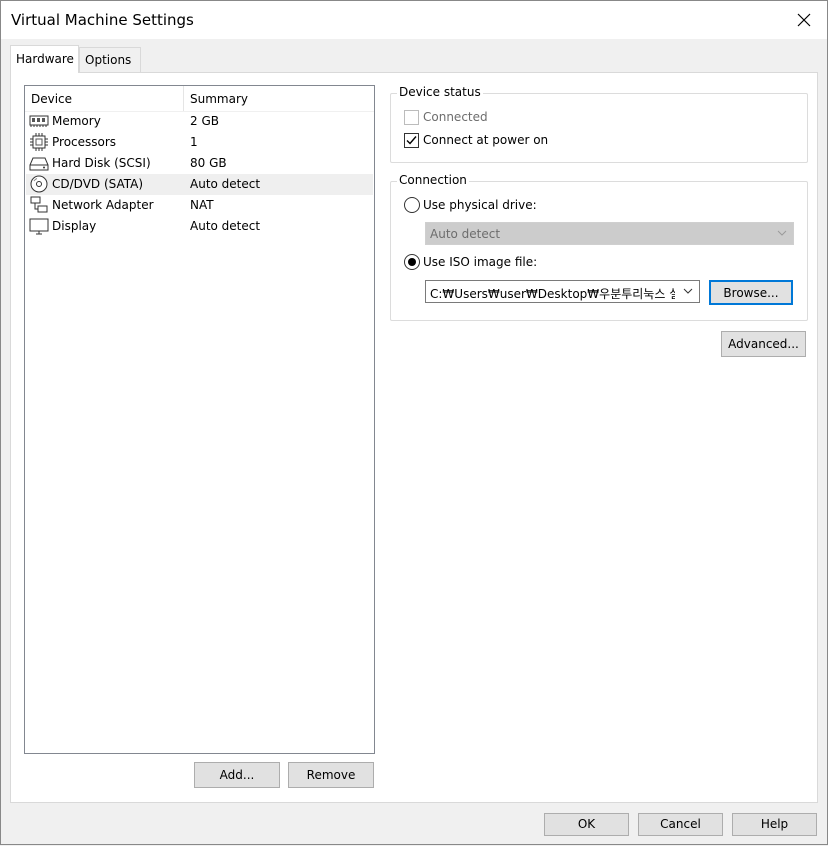 The image size is (828, 846). I want to click on device-name: CD/DVD (SATA), so click(98, 184).